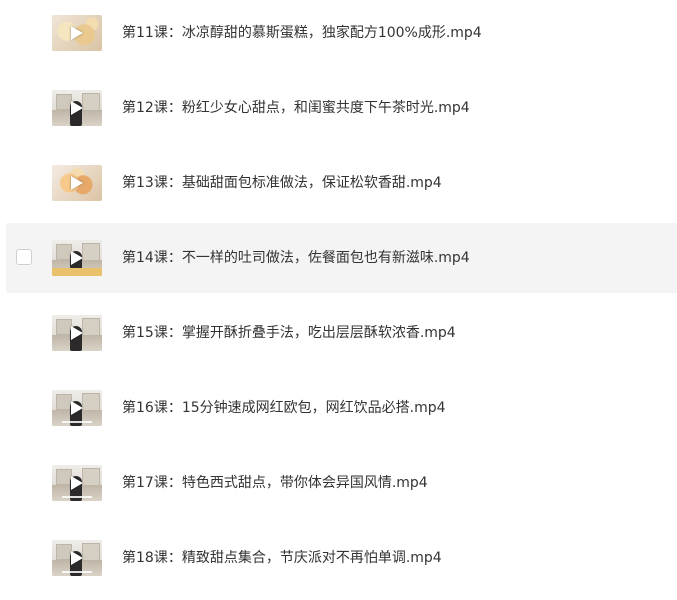 Image resolution: width=677 pixels, height=600 pixels. What do you see at coordinates (282, 183) in the screenshot?
I see `file-name: 第13课：基础甜面包标准做法，保证松软香甜.mp4` at bounding box center [282, 183].